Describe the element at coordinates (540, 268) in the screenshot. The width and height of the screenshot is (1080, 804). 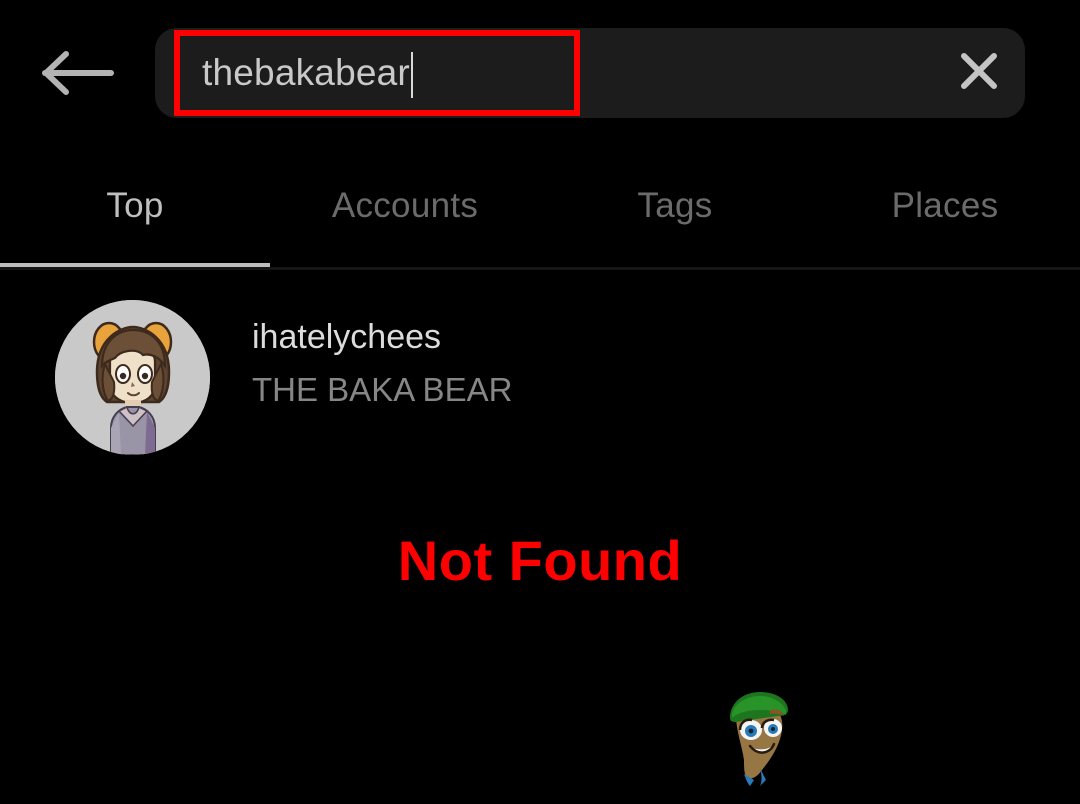
I see `tabs-divider` at that location.